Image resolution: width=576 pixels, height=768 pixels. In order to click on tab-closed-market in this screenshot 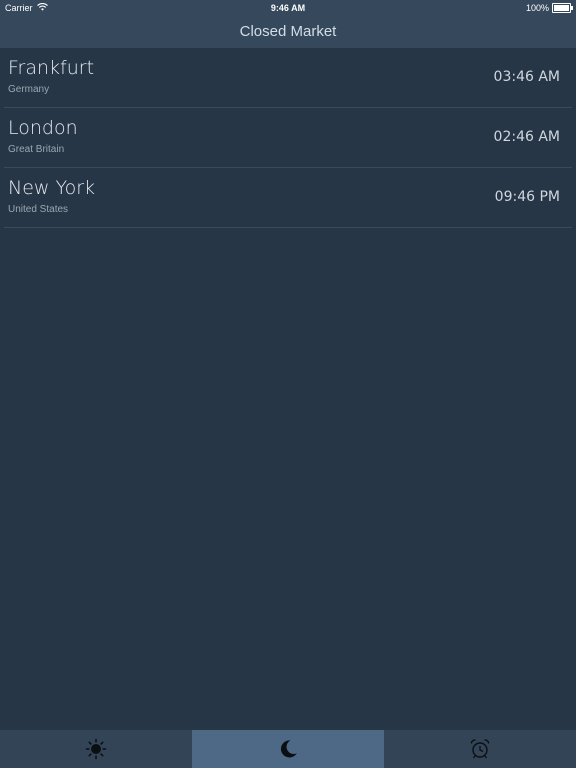, I will do `click(288, 749)`.